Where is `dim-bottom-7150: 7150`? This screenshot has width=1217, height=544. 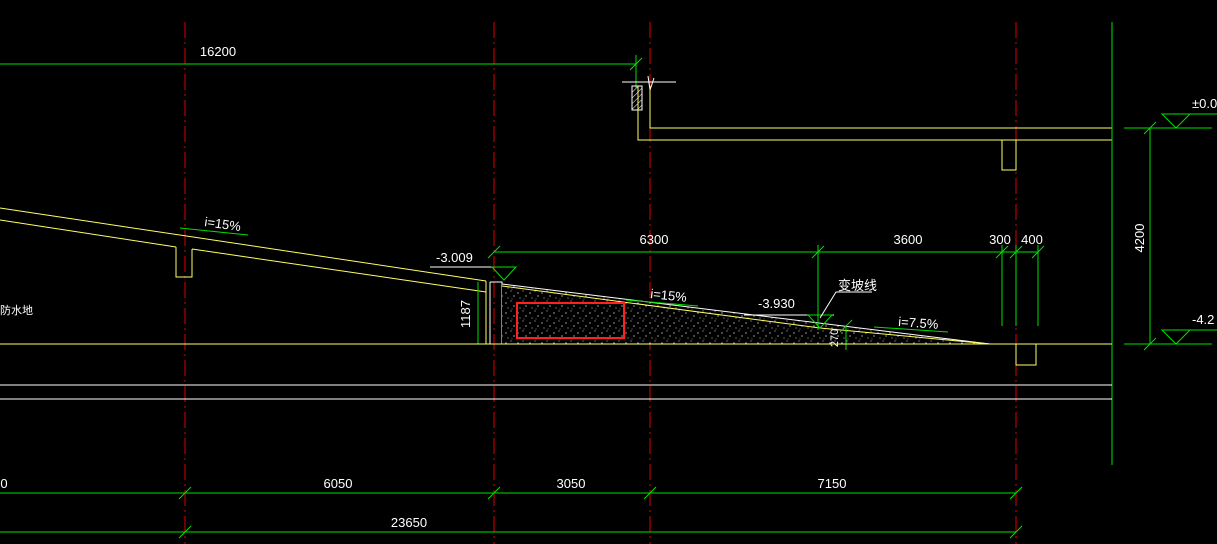 dim-bottom-7150: 7150 is located at coordinates (832, 483).